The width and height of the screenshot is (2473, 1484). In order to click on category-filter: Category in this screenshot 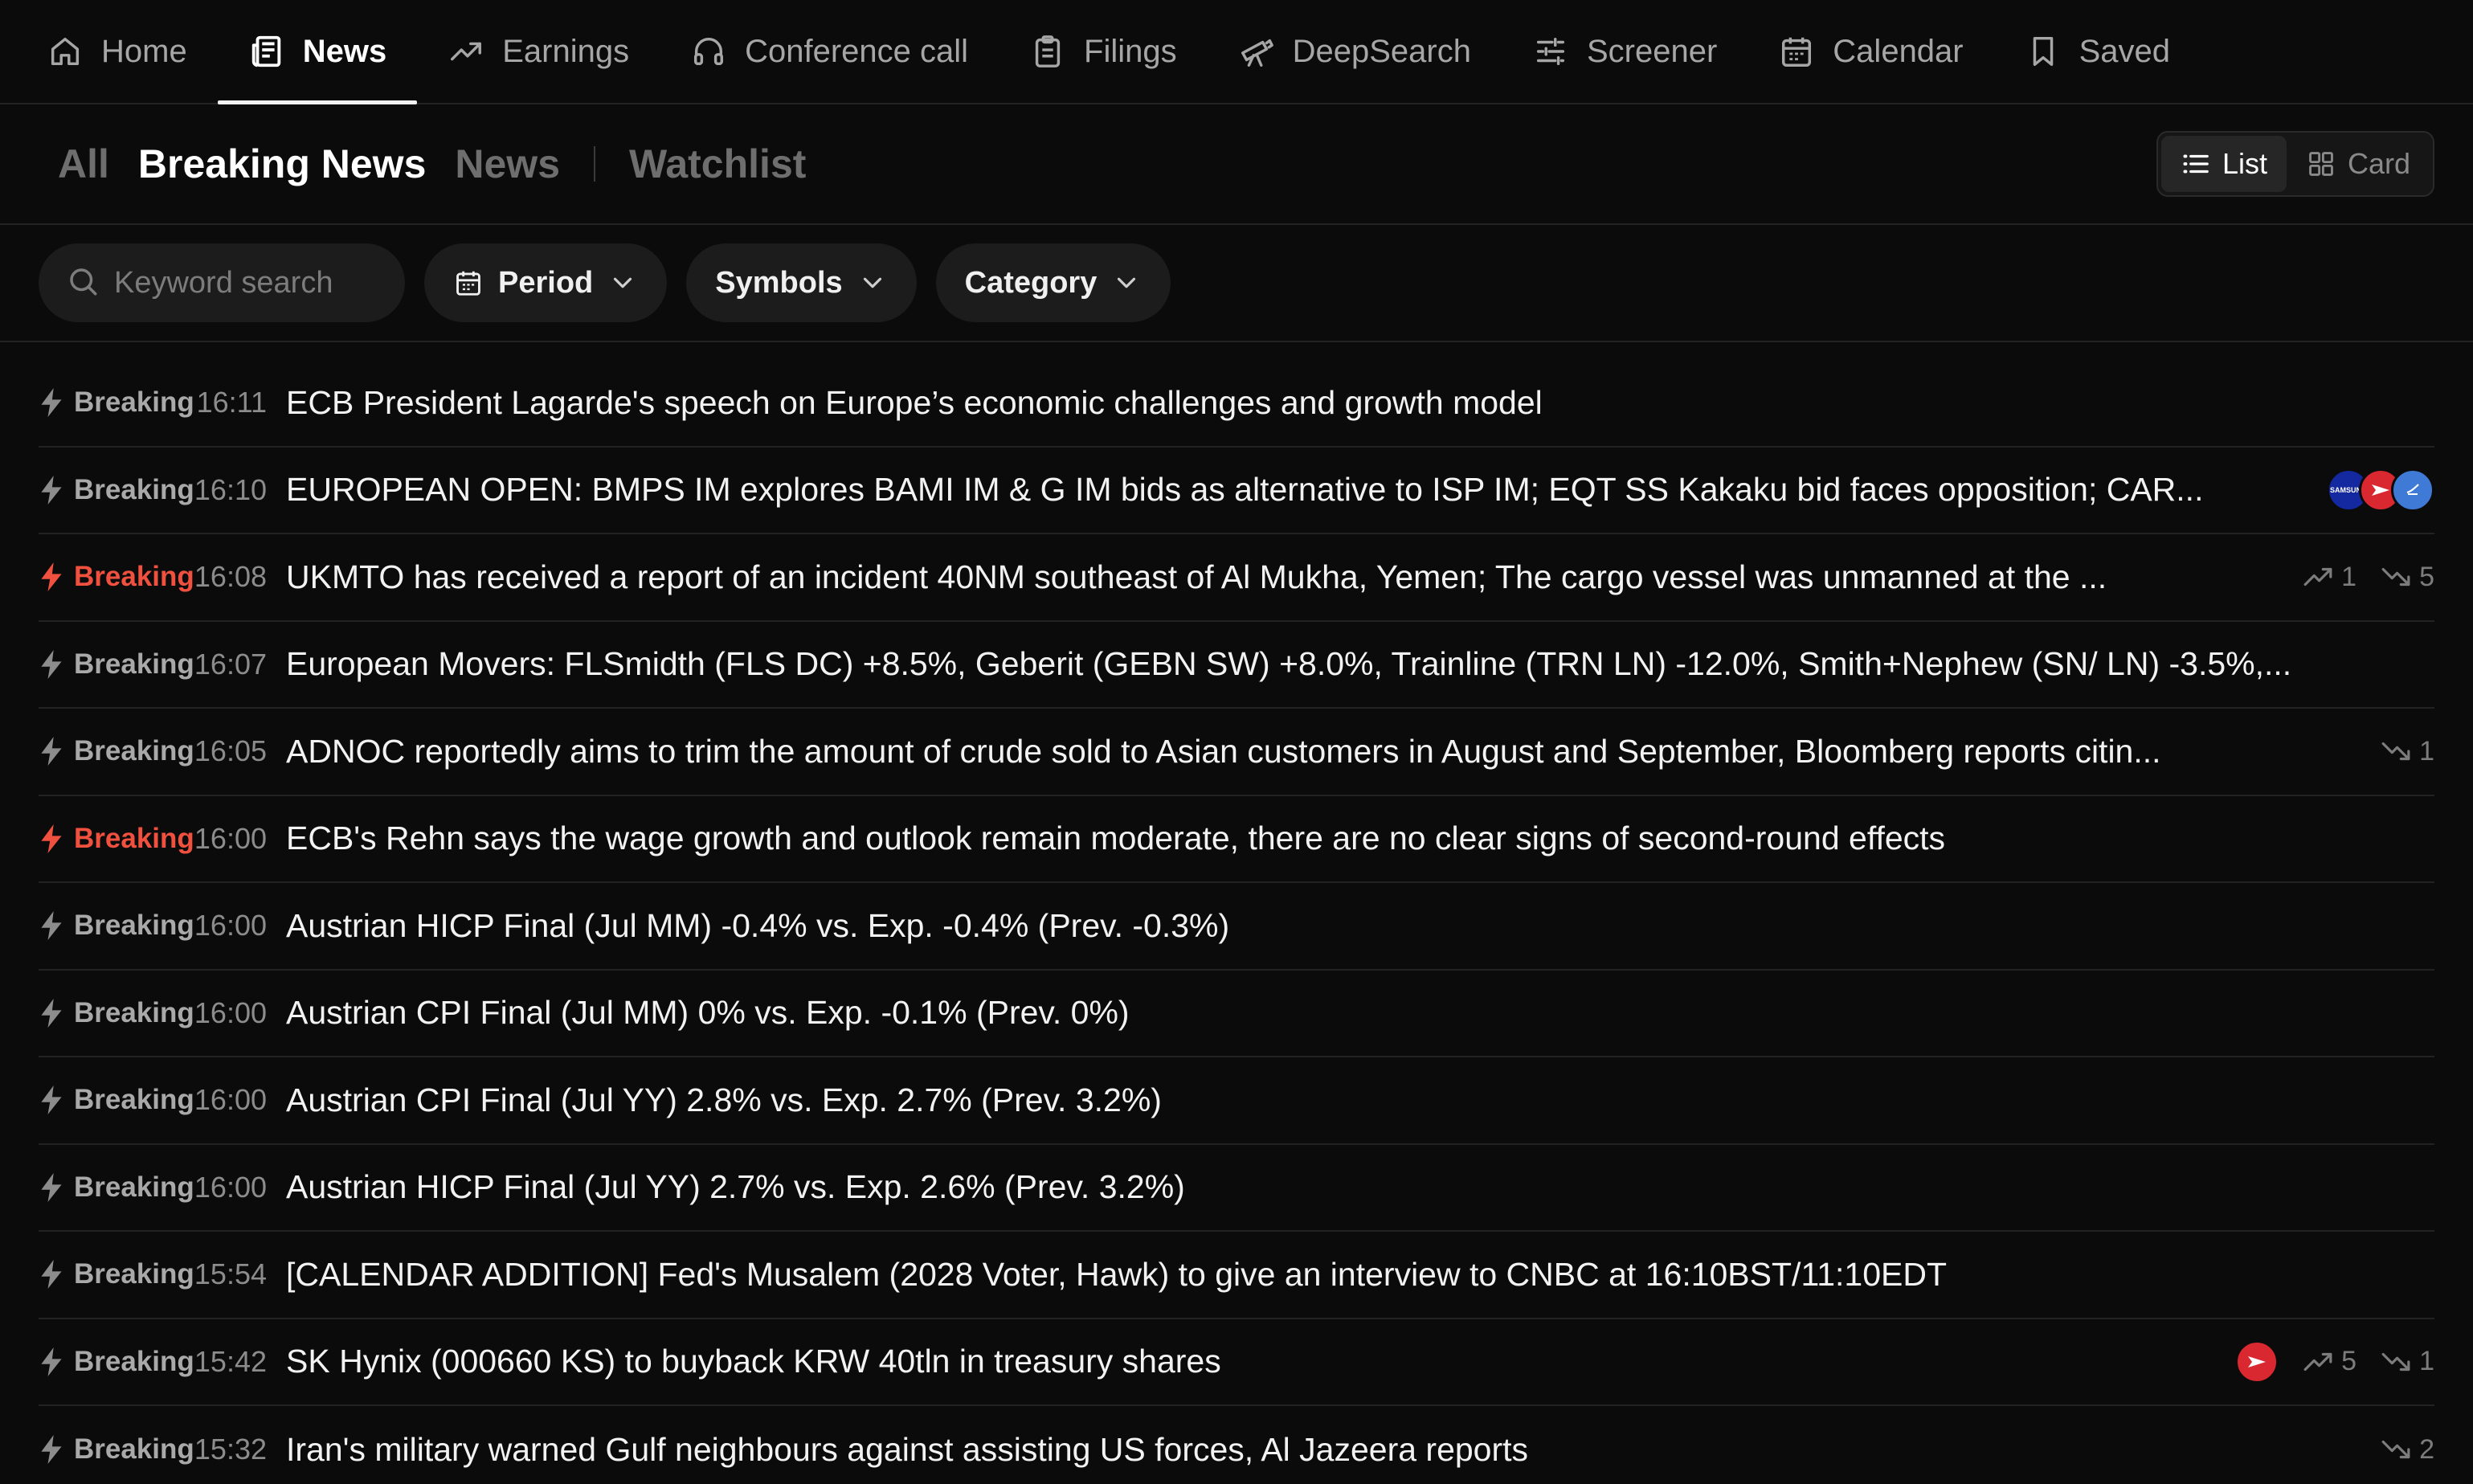, I will do `click(1053, 282)`.